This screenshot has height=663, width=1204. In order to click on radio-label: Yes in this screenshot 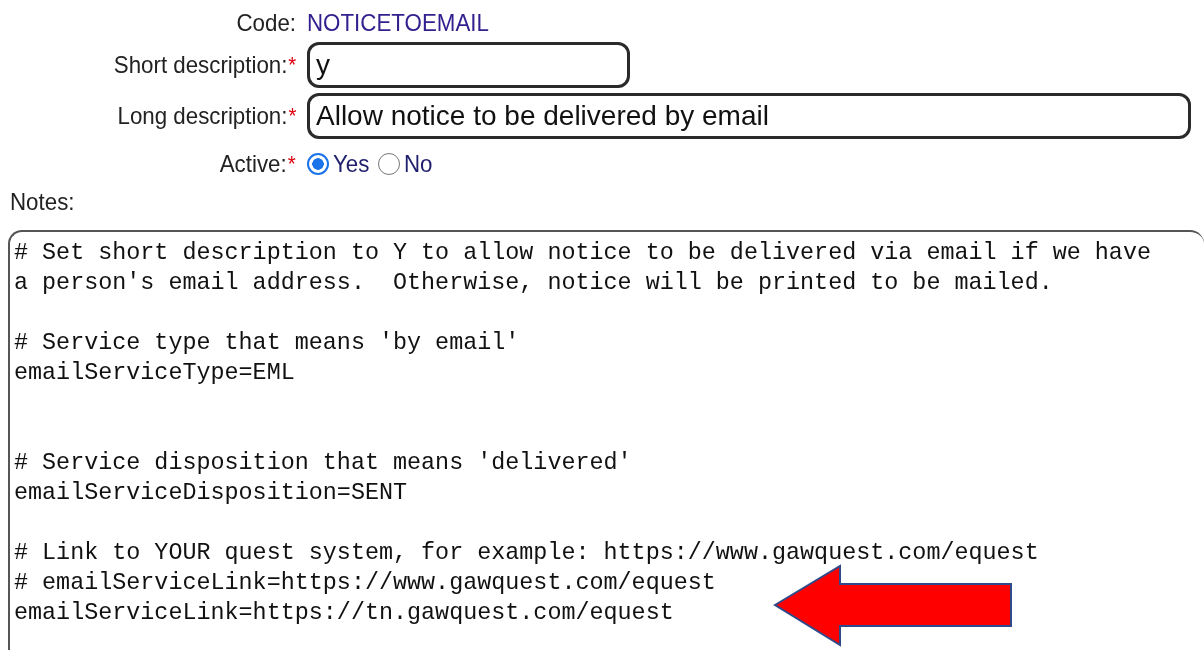, I will do `click(351, 164)`.